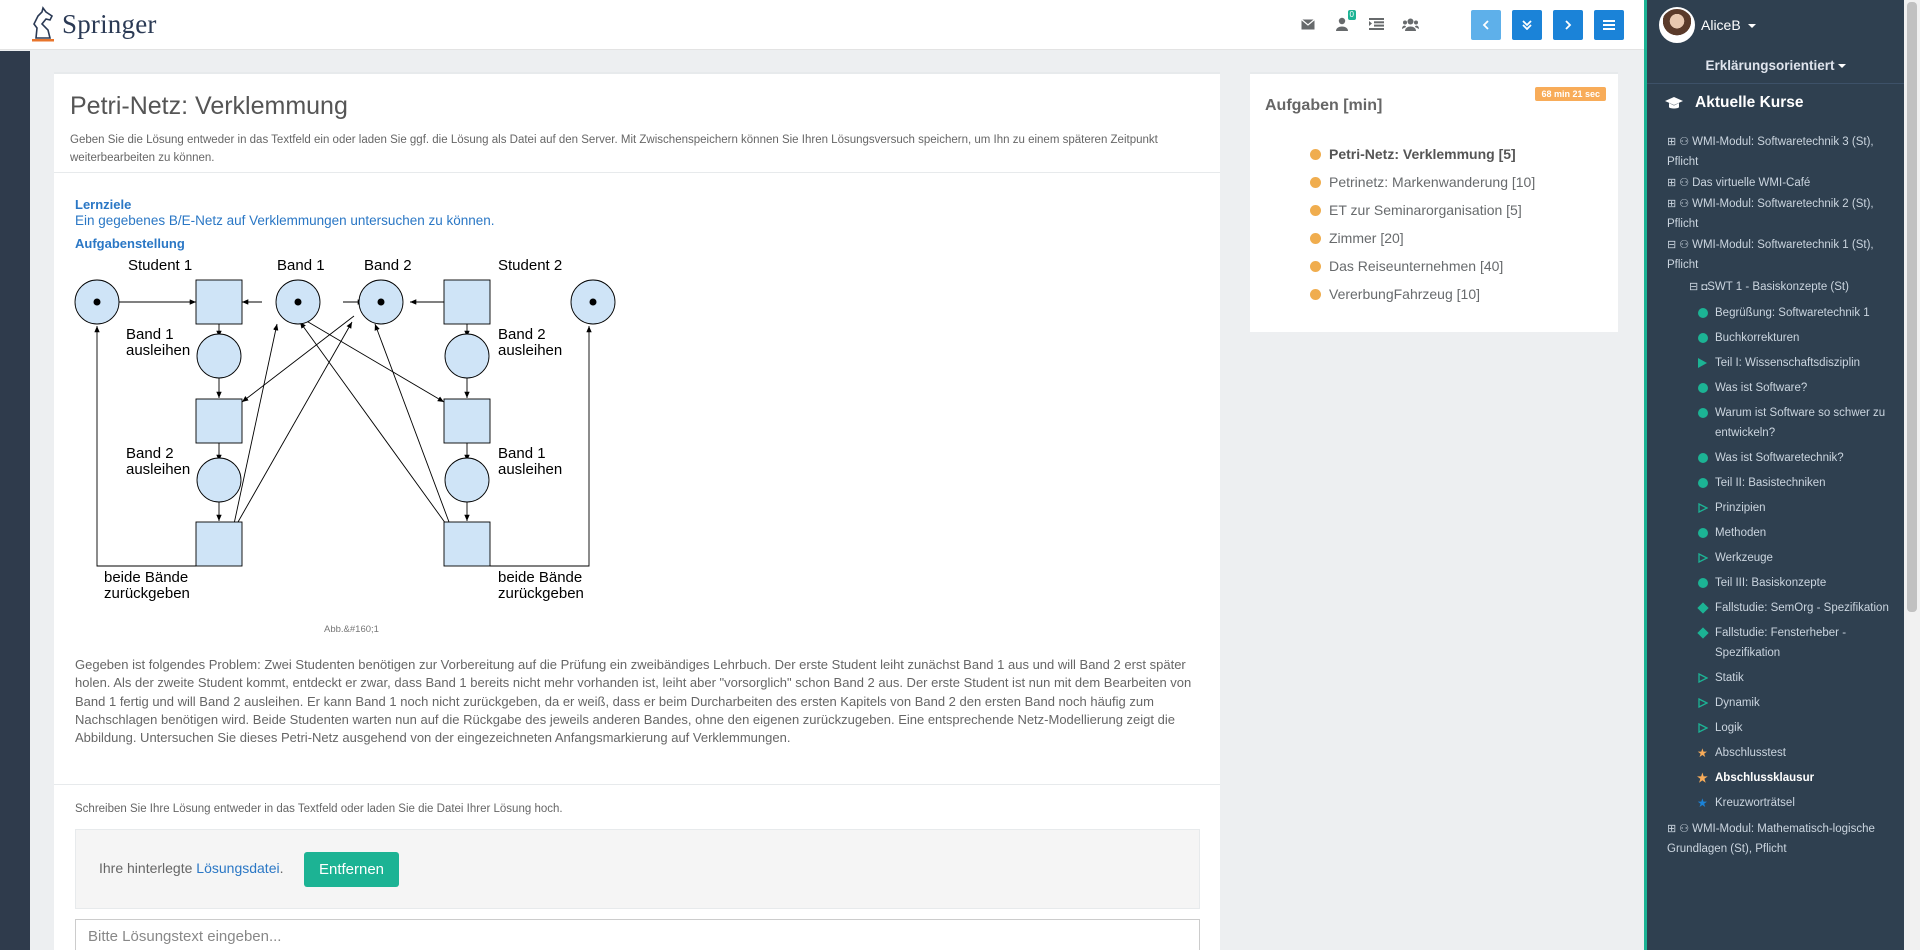  Describe the element at coordinates (1783, 388) in the screenshot. I see `lesson-item: Was ist Software?` at that location.